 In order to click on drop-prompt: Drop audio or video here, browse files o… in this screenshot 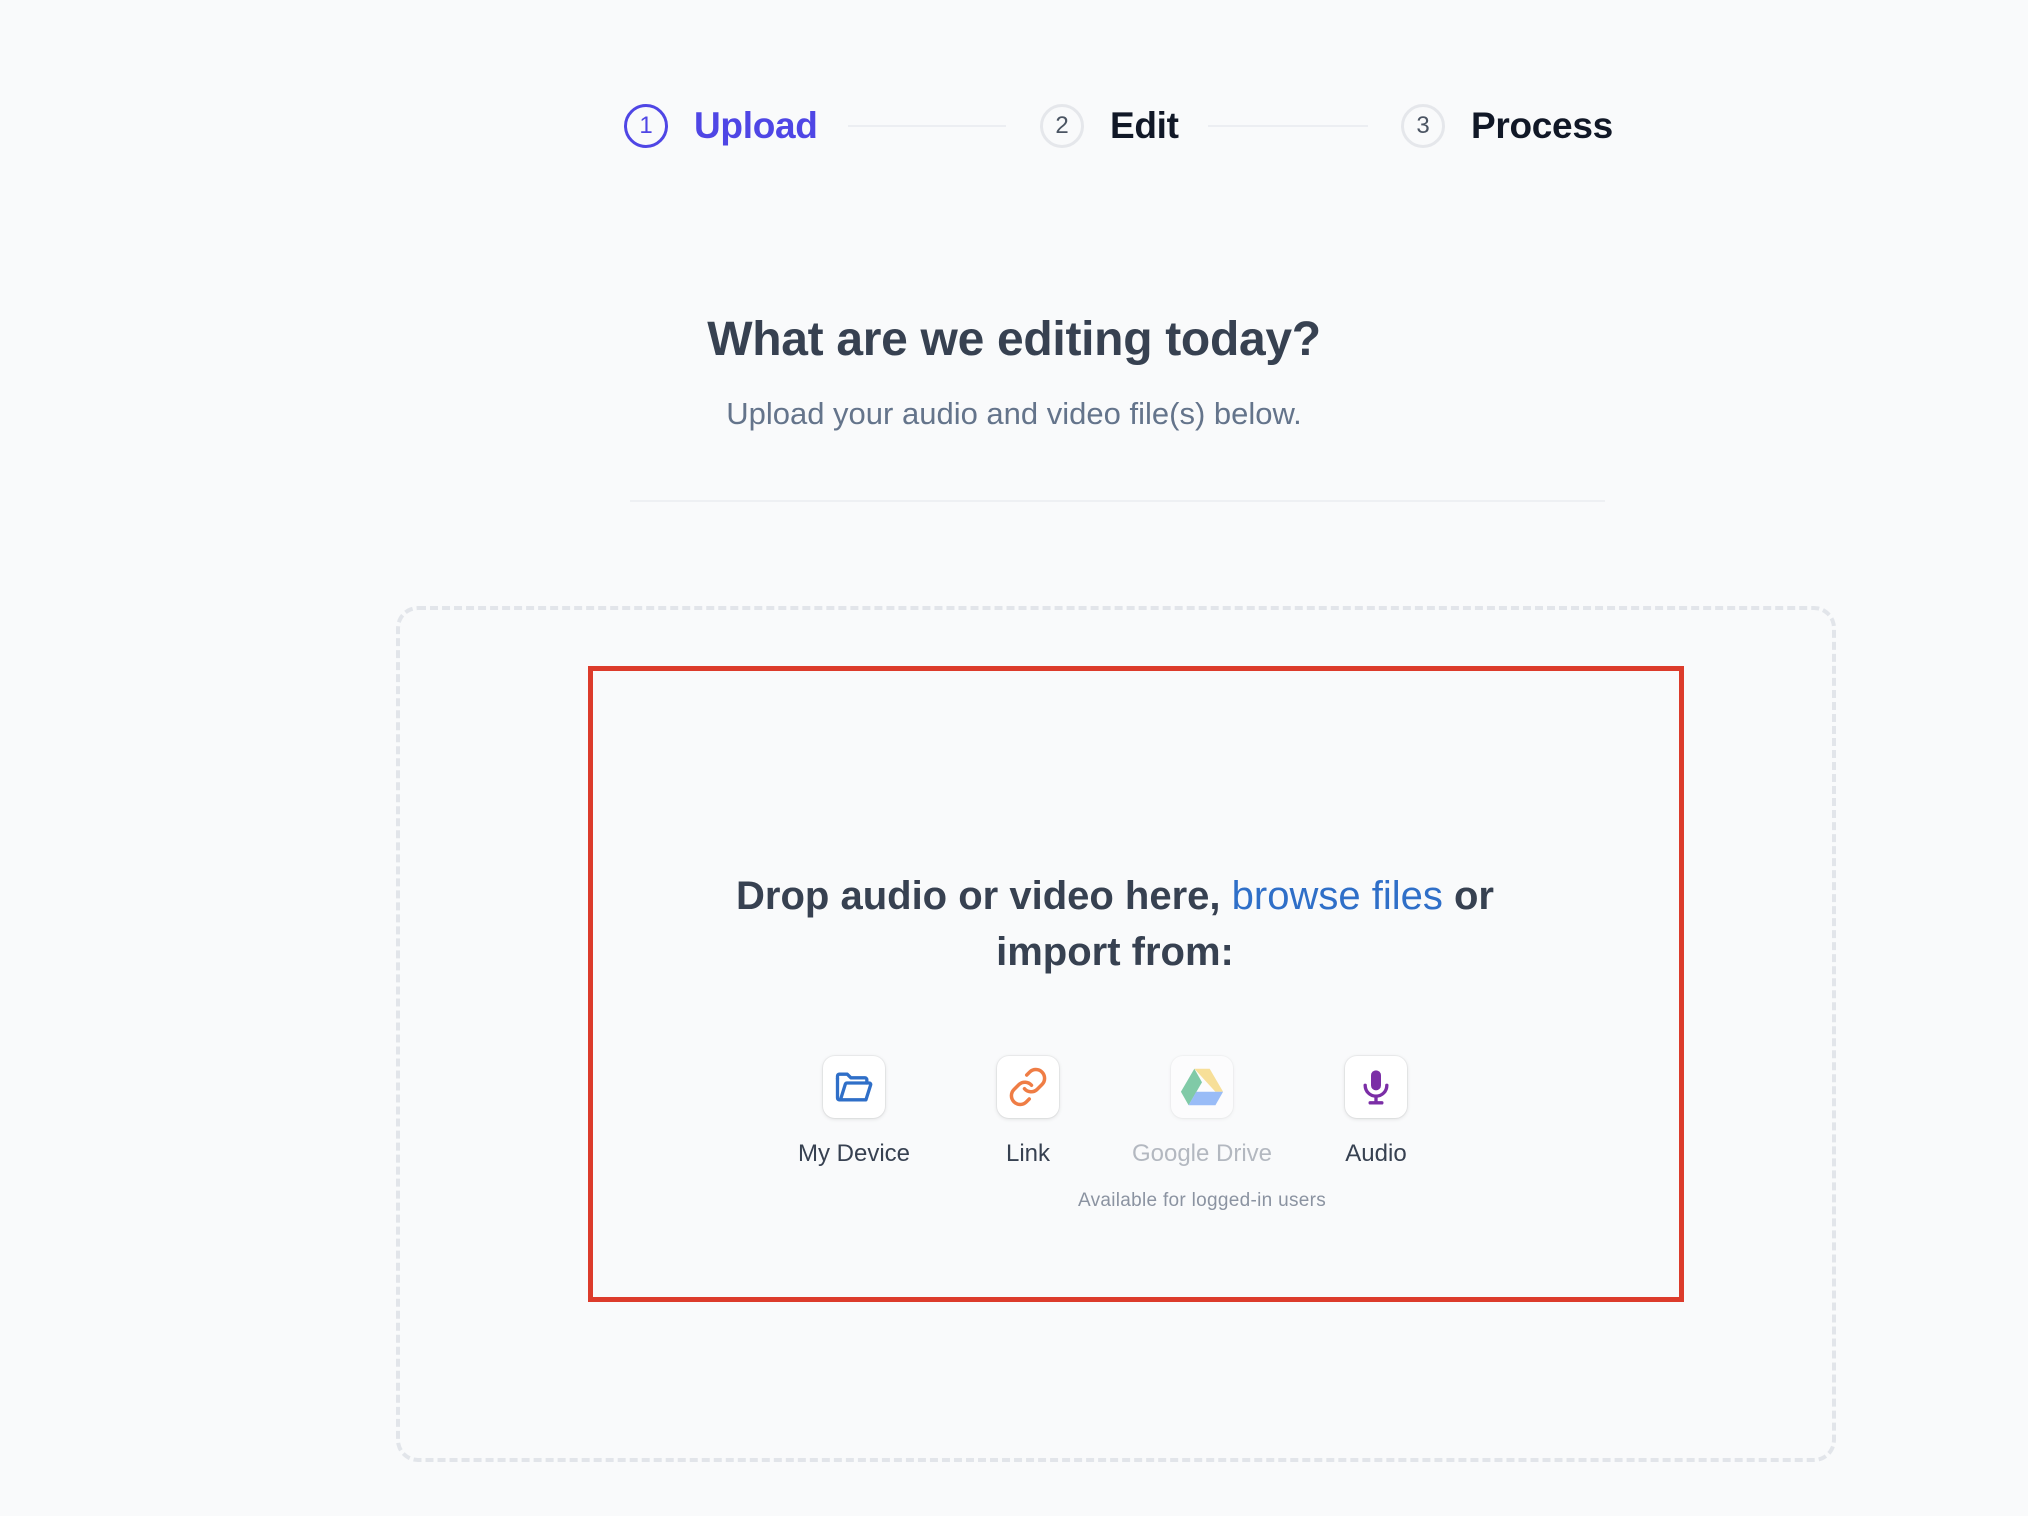, I will do `click(1115, 924)`.